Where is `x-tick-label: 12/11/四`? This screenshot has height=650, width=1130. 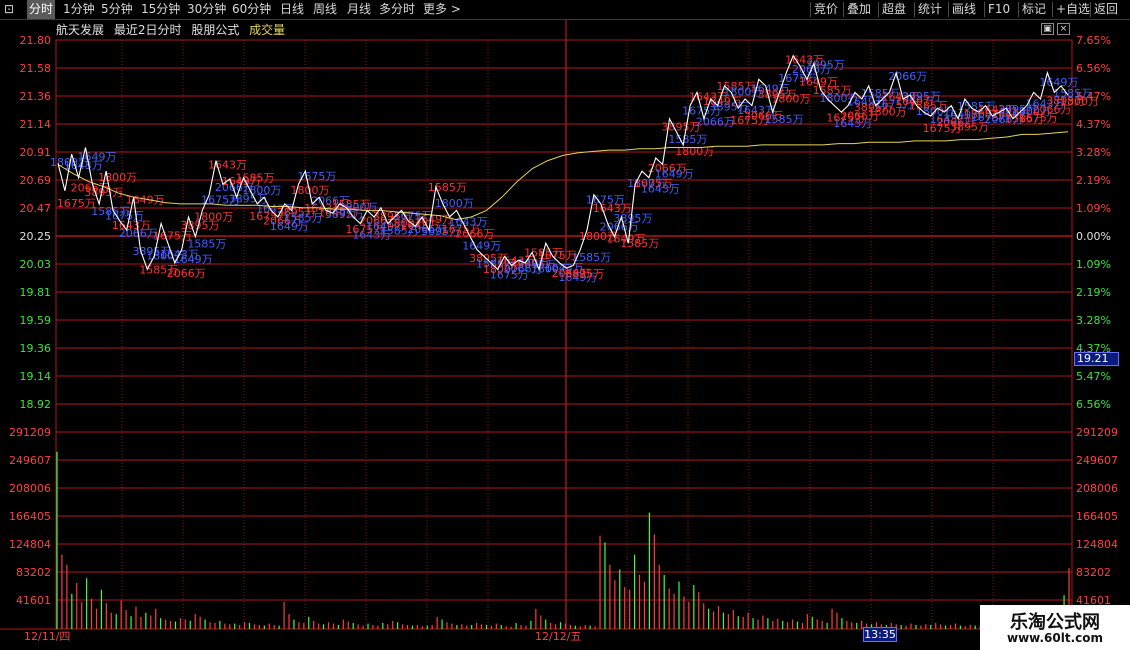
x-tick-label: 12/11/四 is located at coordinates (47, 636).